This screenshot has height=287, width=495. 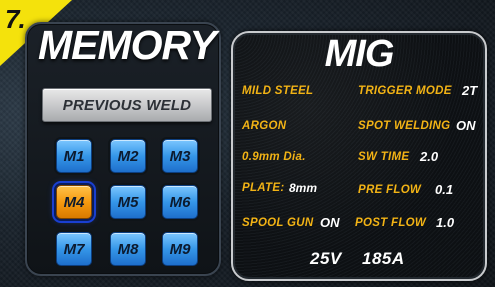 What do you see at coordinates (127, 45) in the screenshot?
I see `memory-title: MEMORY` at bounding box center [127, 45].